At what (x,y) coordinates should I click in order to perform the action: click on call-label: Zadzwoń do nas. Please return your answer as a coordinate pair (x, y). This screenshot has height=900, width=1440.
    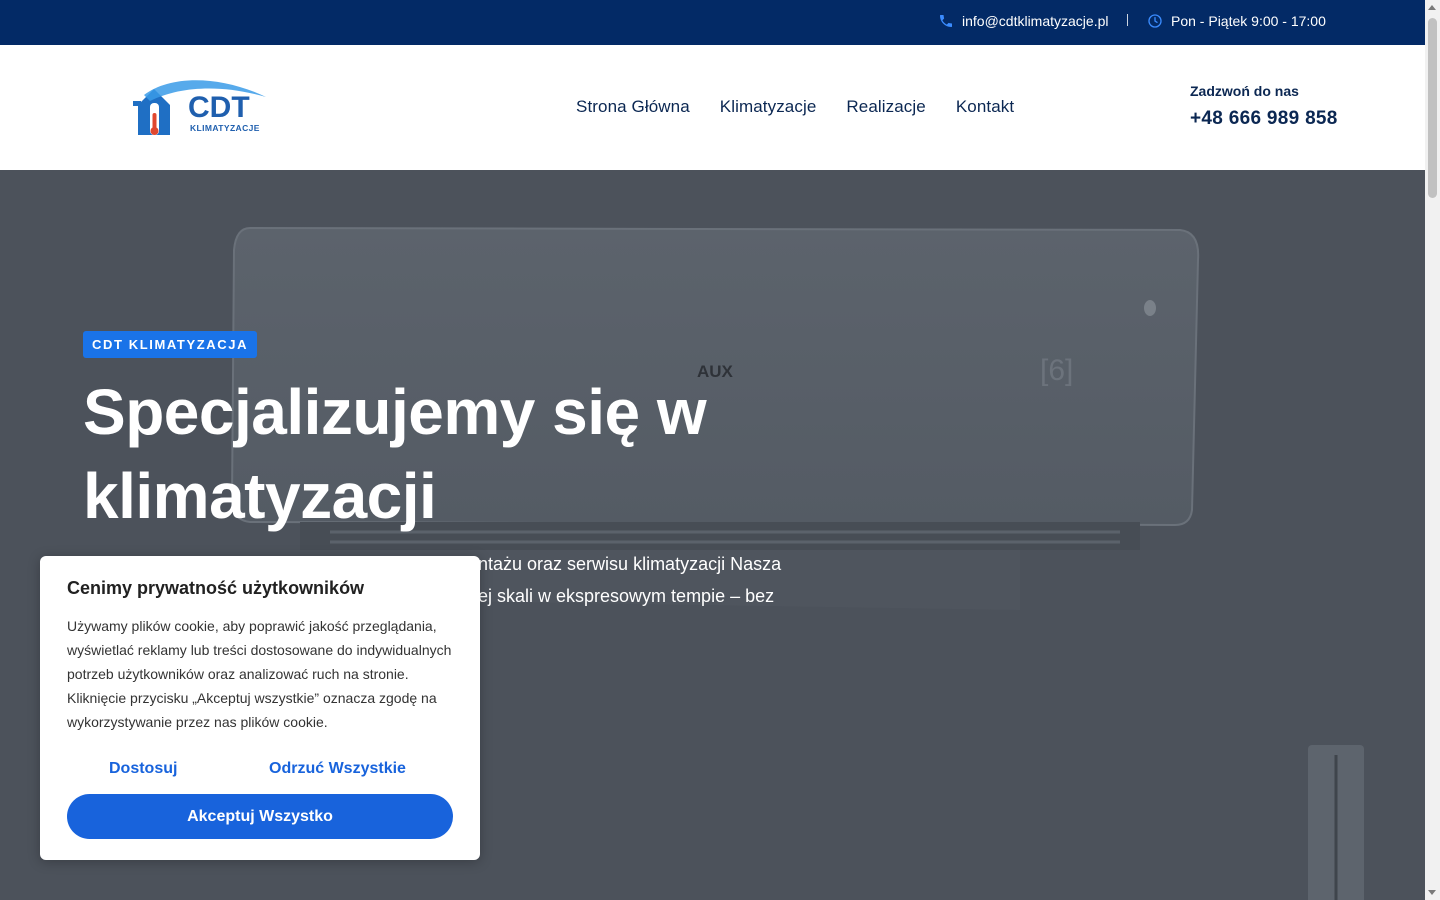
    Looking at the image, I should click on (1244, 91).